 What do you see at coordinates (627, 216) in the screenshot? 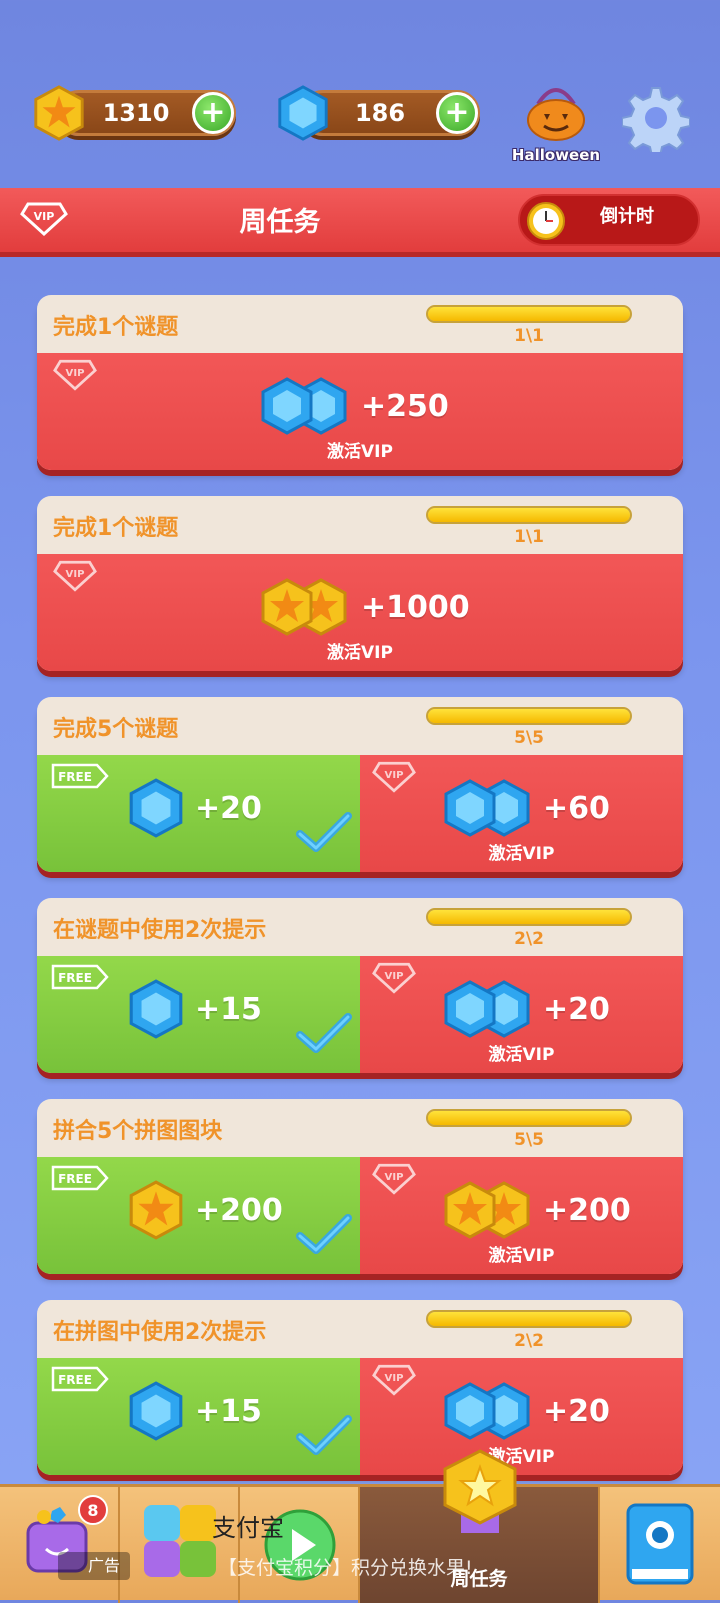
I see `countdown-label: 倒计时` at bounding box center [627, 216].